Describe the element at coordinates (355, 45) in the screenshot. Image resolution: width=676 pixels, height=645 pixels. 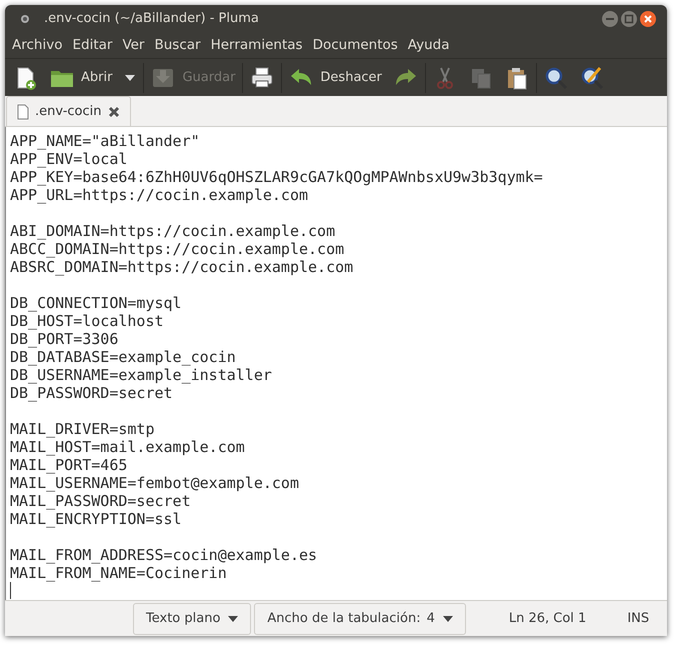
I see `menu-item: Documentos` at that location.